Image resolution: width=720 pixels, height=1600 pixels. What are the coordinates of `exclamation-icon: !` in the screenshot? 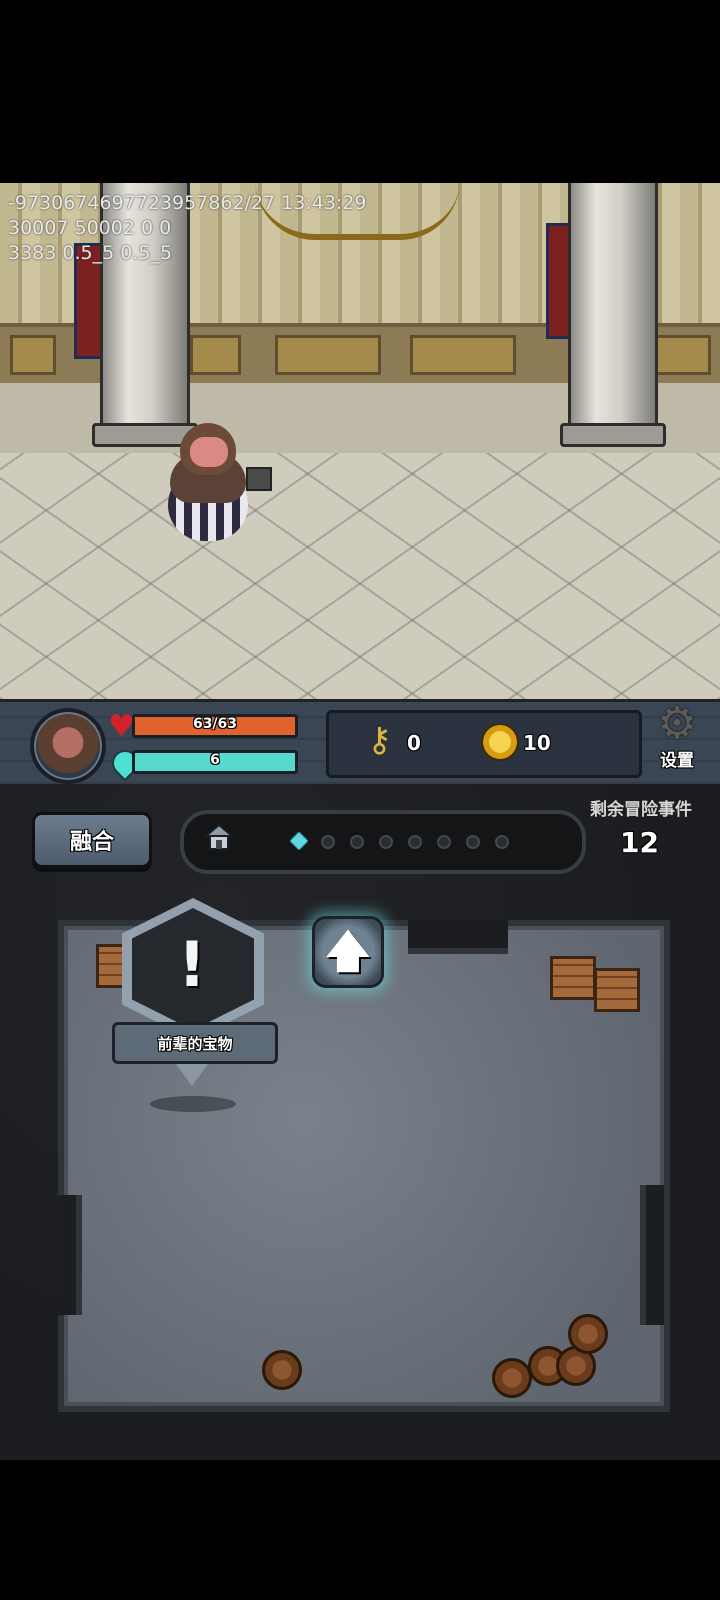 It's located at (192, 964).